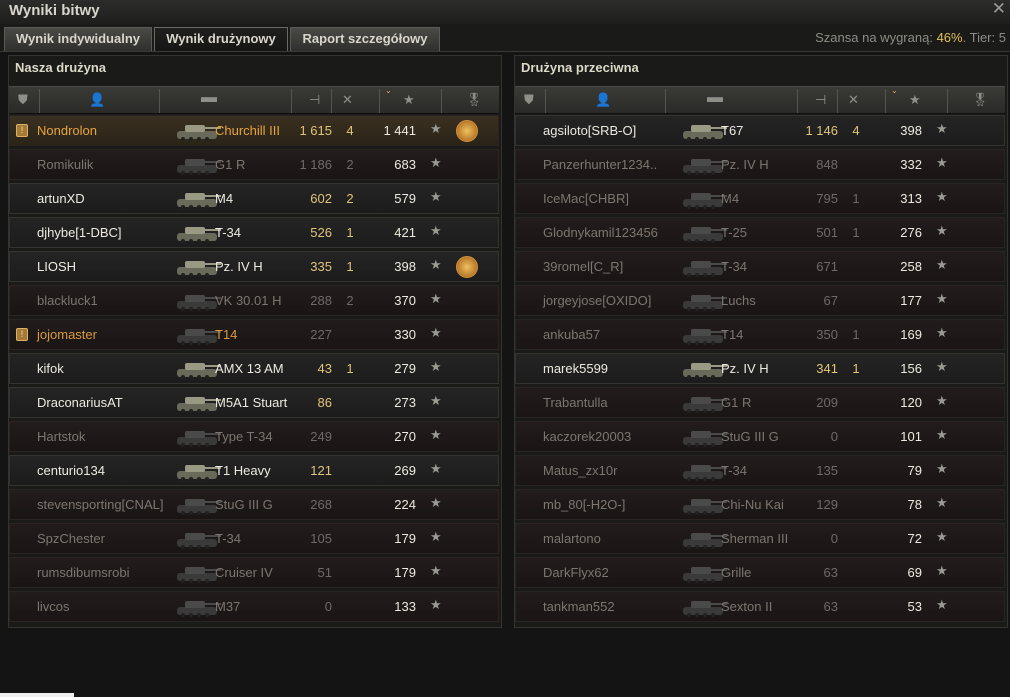  What do you see at coordinates (254, 130) in the screenshot?
I see `table-row: ! Nondrolon Churchill III 1 615 4 1 441 ★` at bounding box center [254, 130].